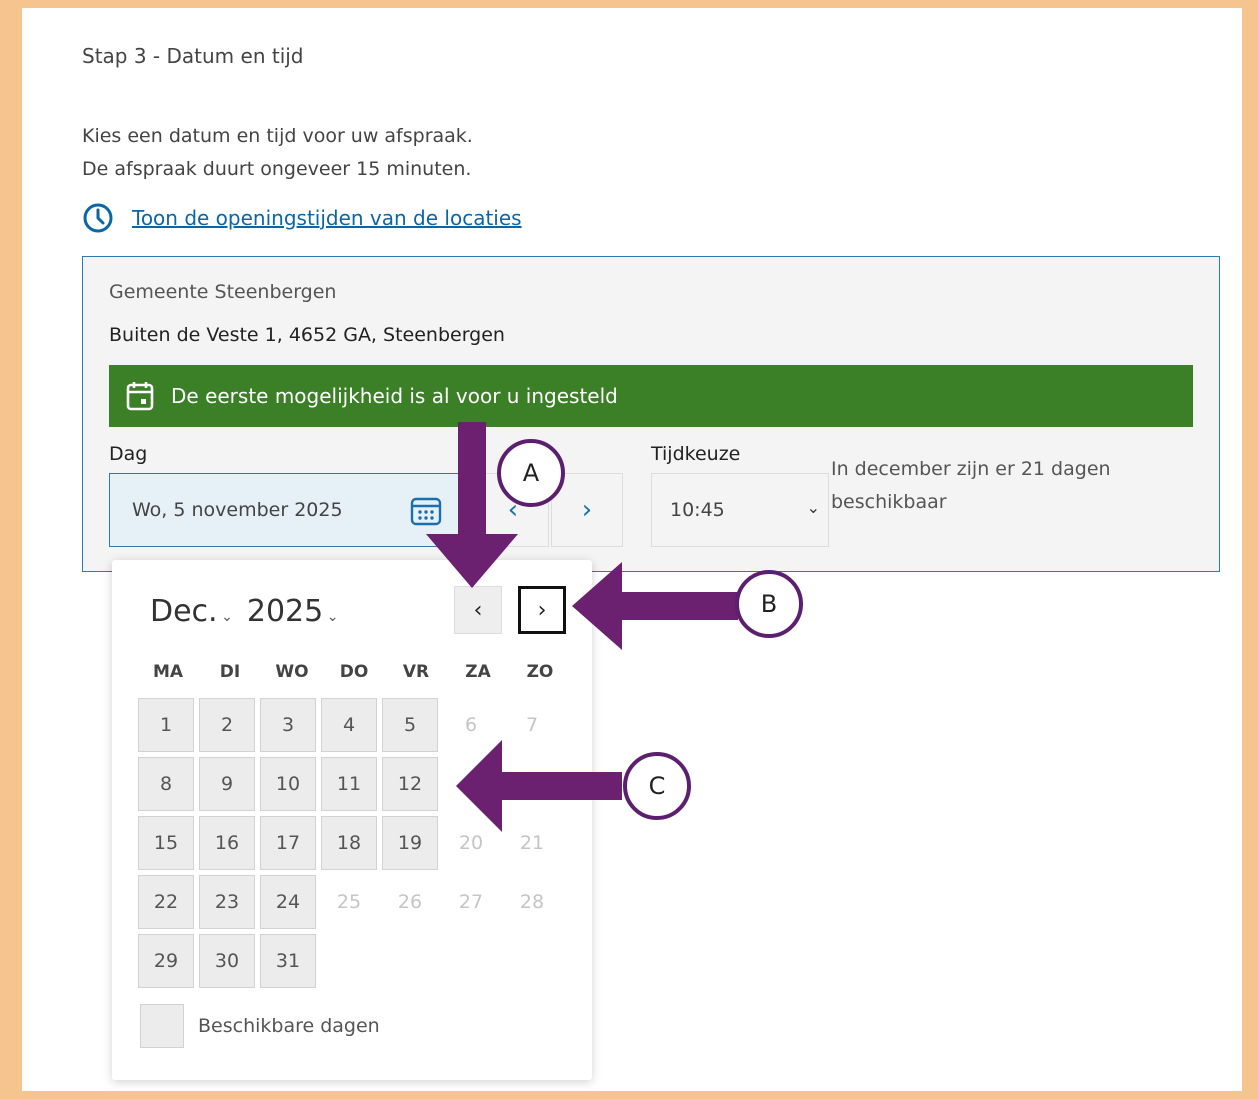 This screenshot has width=1258, height=1099. What do you see at coordinates (162, 1026) in the screenshot?
I see `legend-swatch` at bounding box center [162, 1026].